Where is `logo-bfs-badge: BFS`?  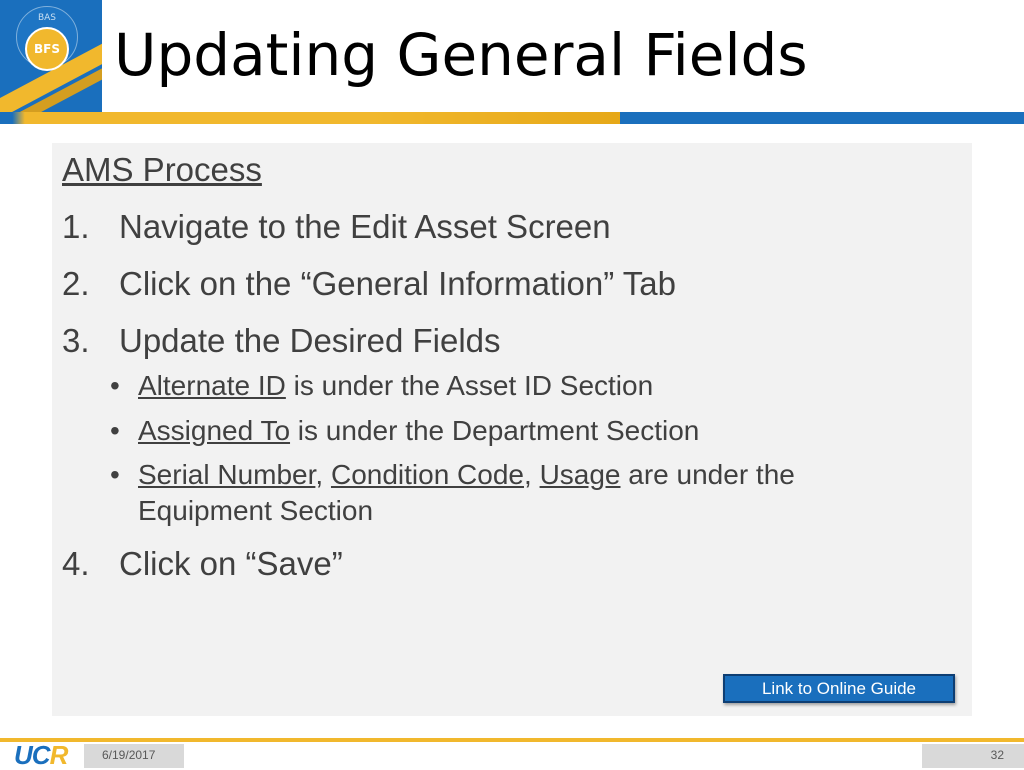
logo-bfs-badge: BFS is located at coordinates (47, 49).